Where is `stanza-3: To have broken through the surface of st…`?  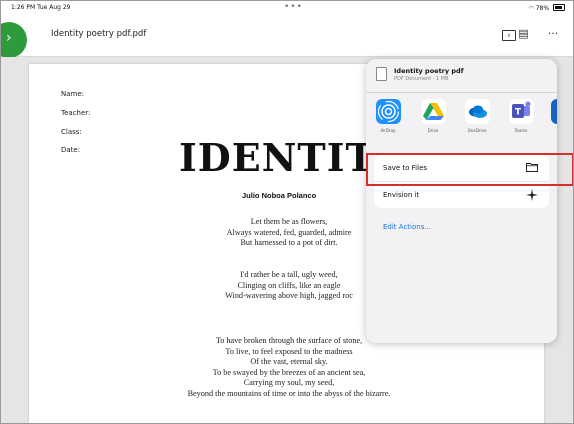 stanza-3: To have broken through the surface of st… is located at coordinates (289, 367).